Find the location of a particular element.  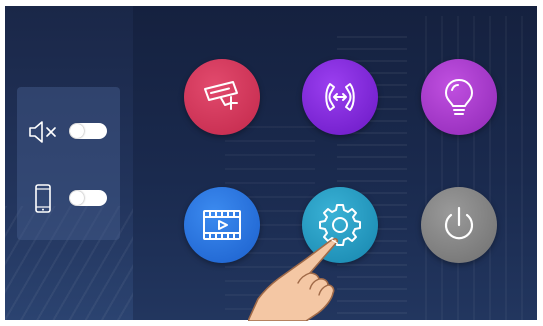

mute-row is located at coordinates (68, 131).